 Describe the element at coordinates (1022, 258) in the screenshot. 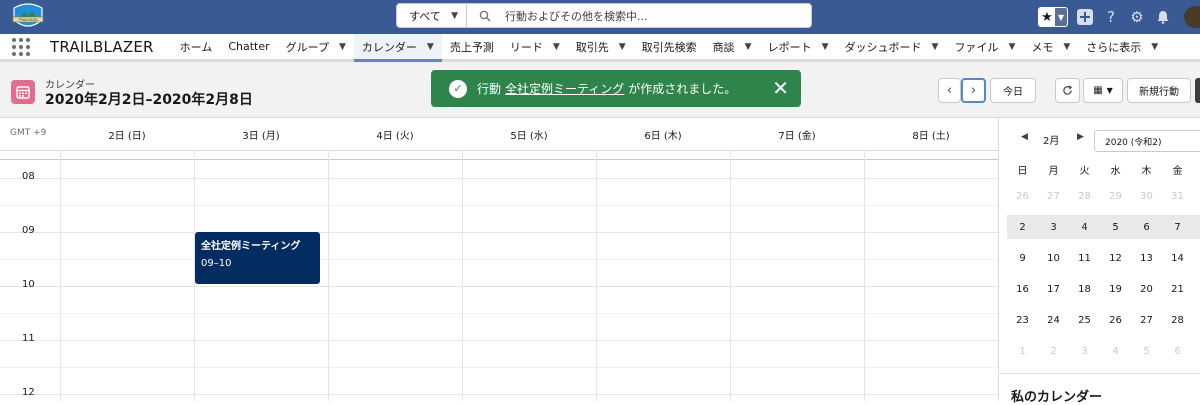

I see `mini-calendar-day: 9` at that location.